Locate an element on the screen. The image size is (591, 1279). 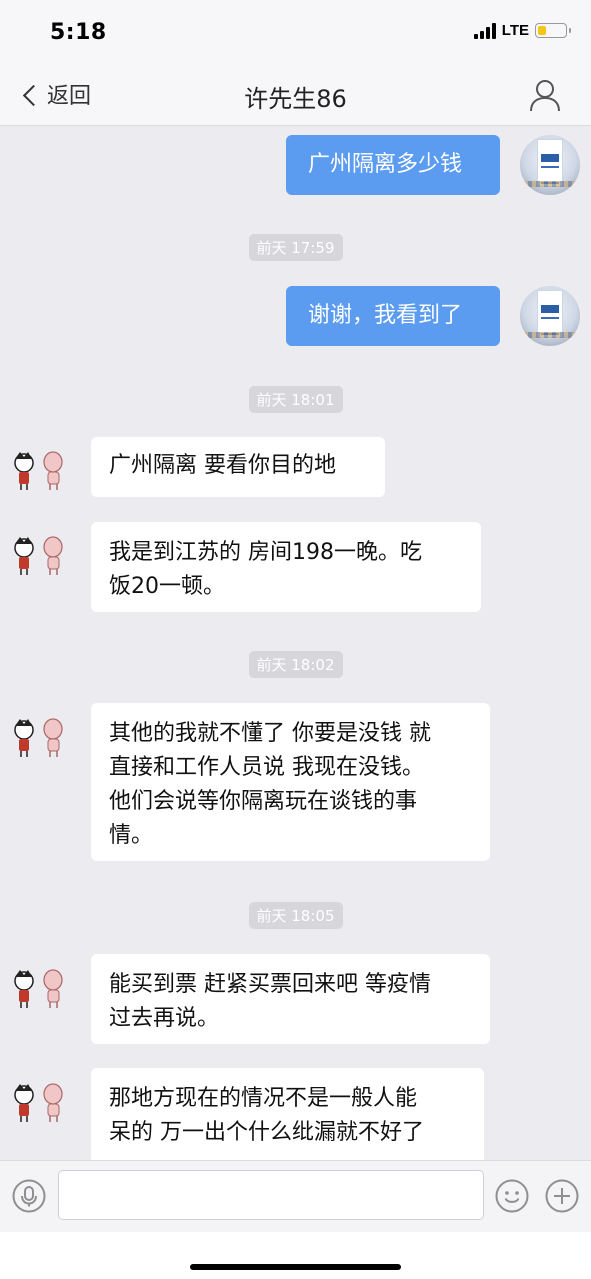
message-bubble-incoming: 能买到票 赶紧买票回来吧 等疫情 过去再说。 is located at coordinates (290, 999).